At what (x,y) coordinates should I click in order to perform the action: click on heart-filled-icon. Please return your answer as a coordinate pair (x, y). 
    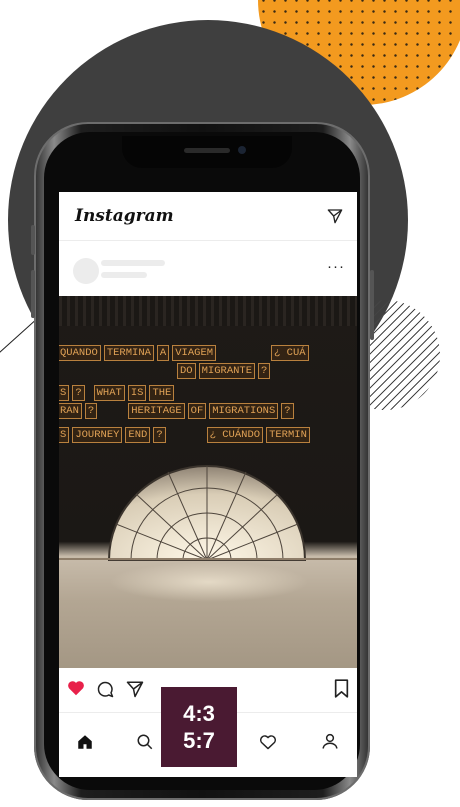
    Looking at the image, I should click on (76, 688).